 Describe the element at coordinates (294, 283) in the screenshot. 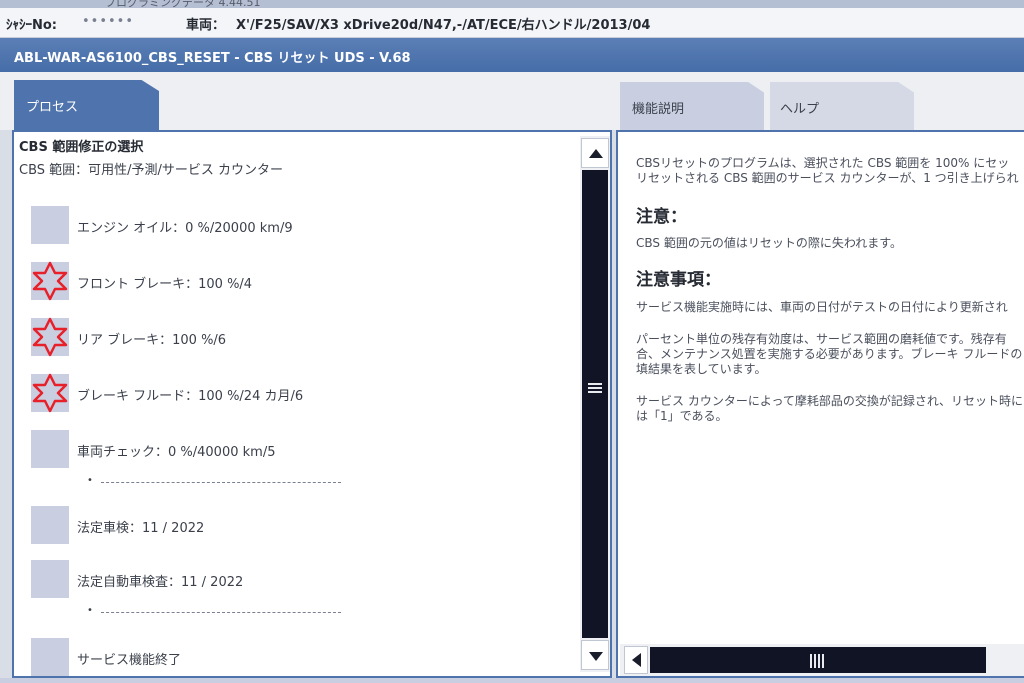

I see `cbs-item-front-brake: フロント ブレーキ：100 %/4` at that location.